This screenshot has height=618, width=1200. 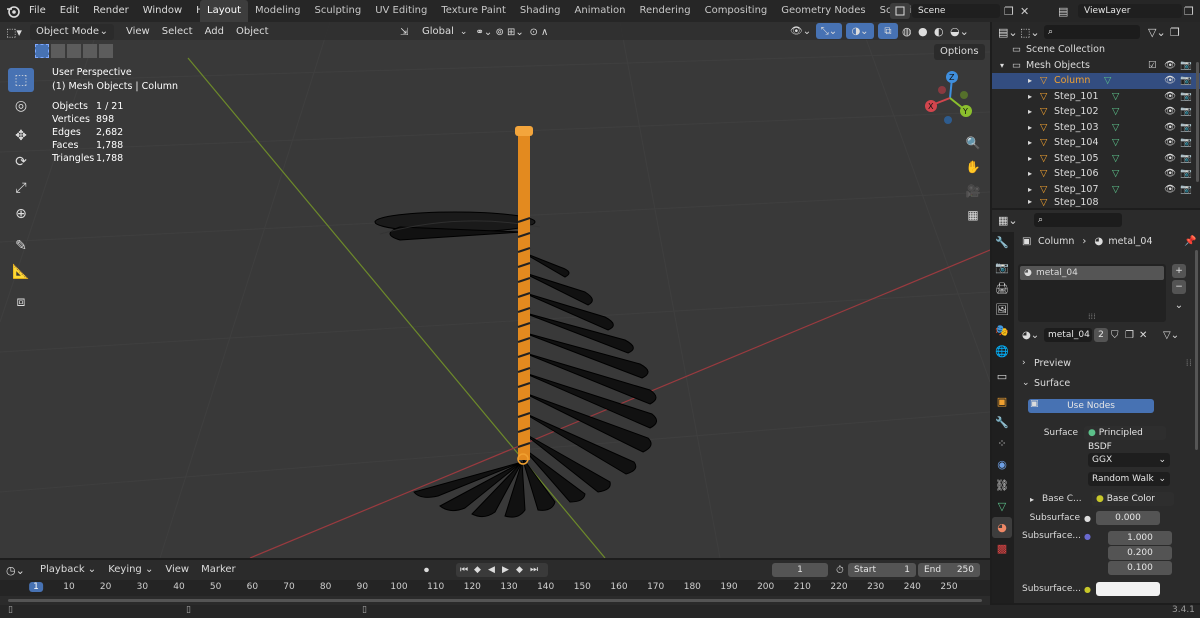 What do you see at coordinates (37, 11) in the screenshot?
I see `menu-file: File` at bounding box center [37, 11].